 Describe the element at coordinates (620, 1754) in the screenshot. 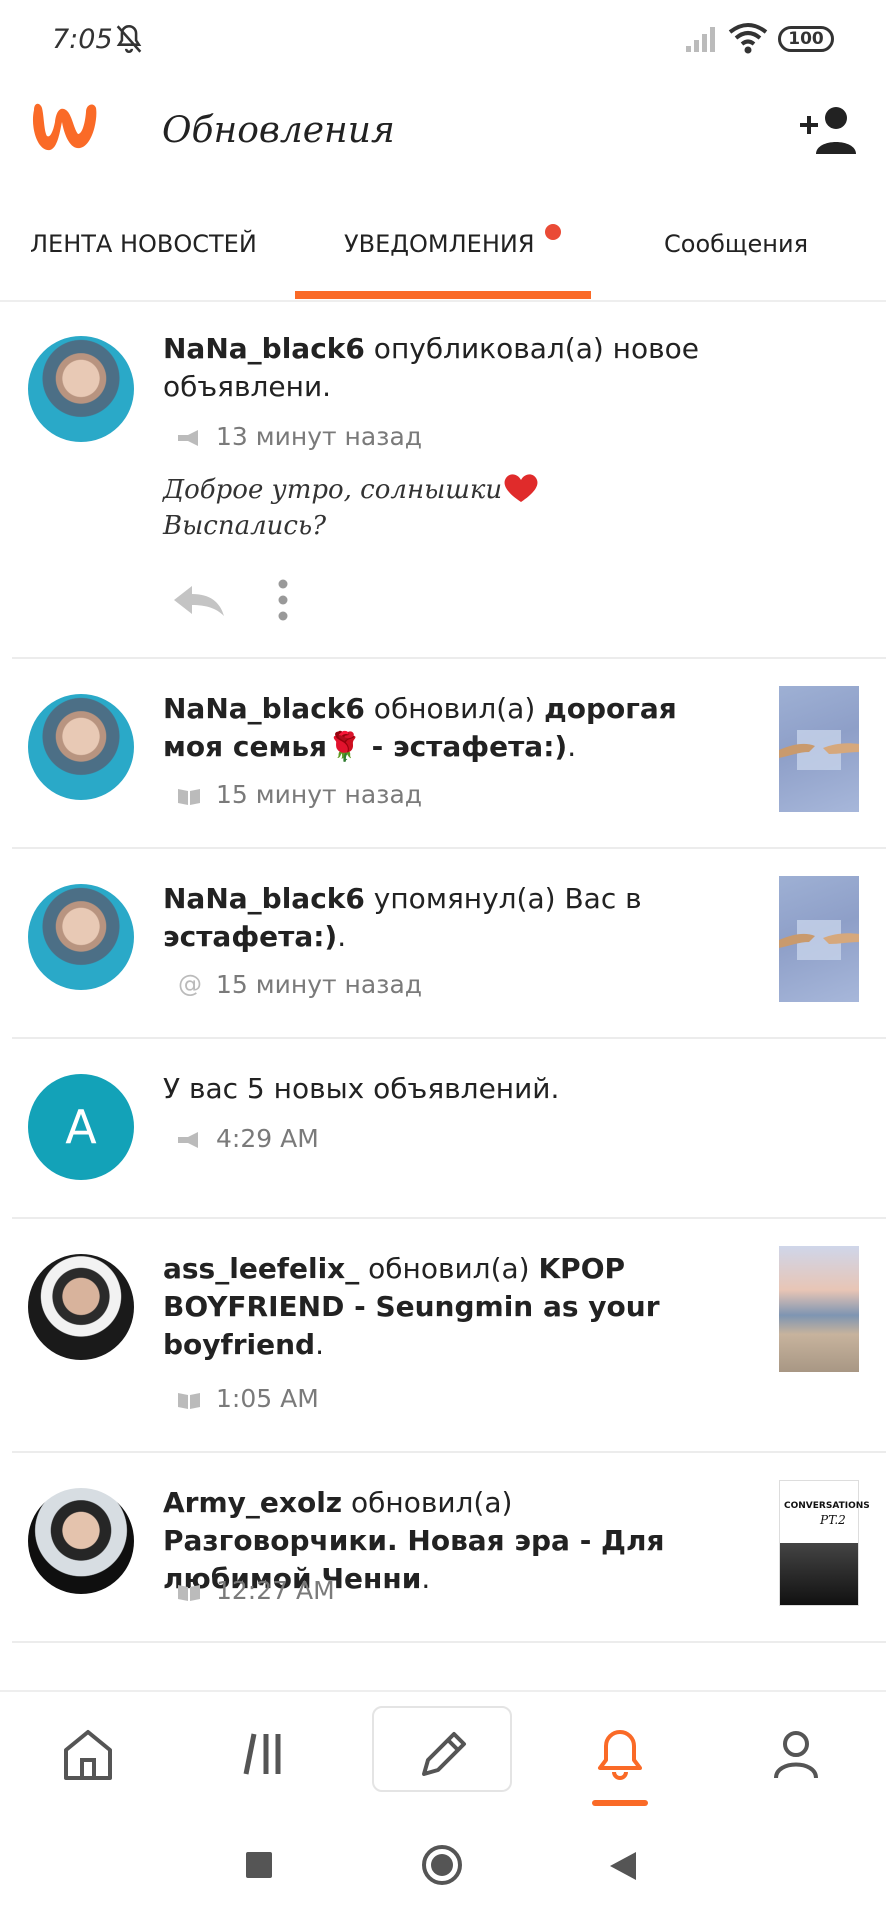

I see `bell-icon` at that location.